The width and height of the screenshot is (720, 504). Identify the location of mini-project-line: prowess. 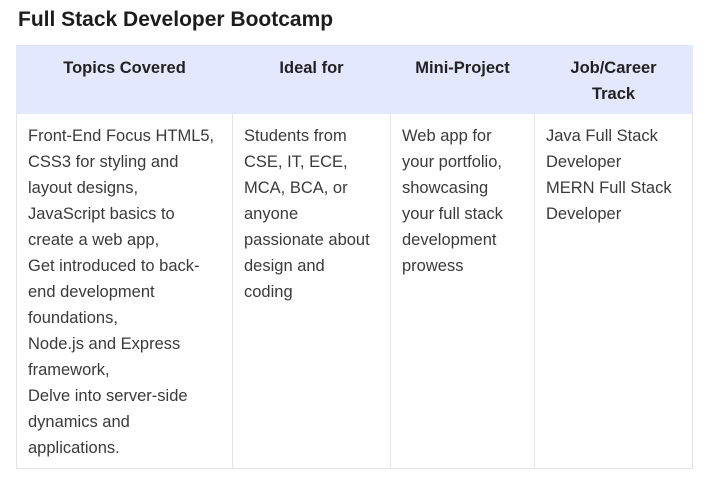
(433, 266).